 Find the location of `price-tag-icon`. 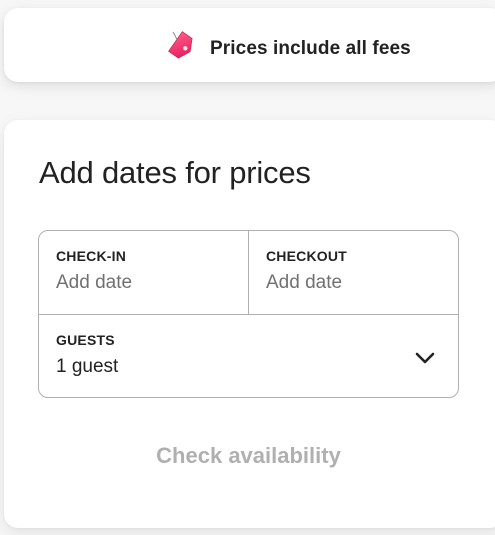

price-tag-icon is located at coordinates (182, 46).